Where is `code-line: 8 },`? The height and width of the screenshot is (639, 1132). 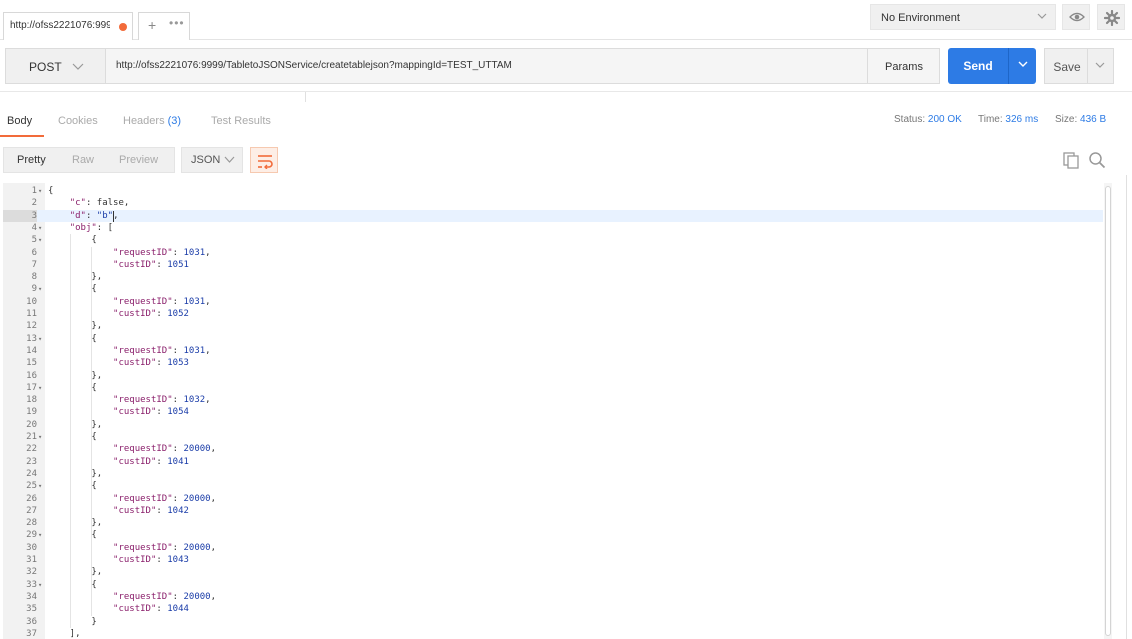 code-line: 8 }, is located at coordinates (553, 277).